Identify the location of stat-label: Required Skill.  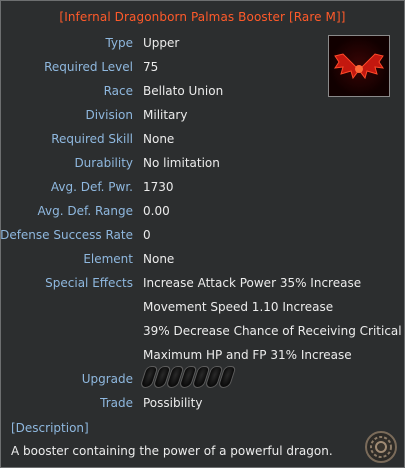
(92, 139).